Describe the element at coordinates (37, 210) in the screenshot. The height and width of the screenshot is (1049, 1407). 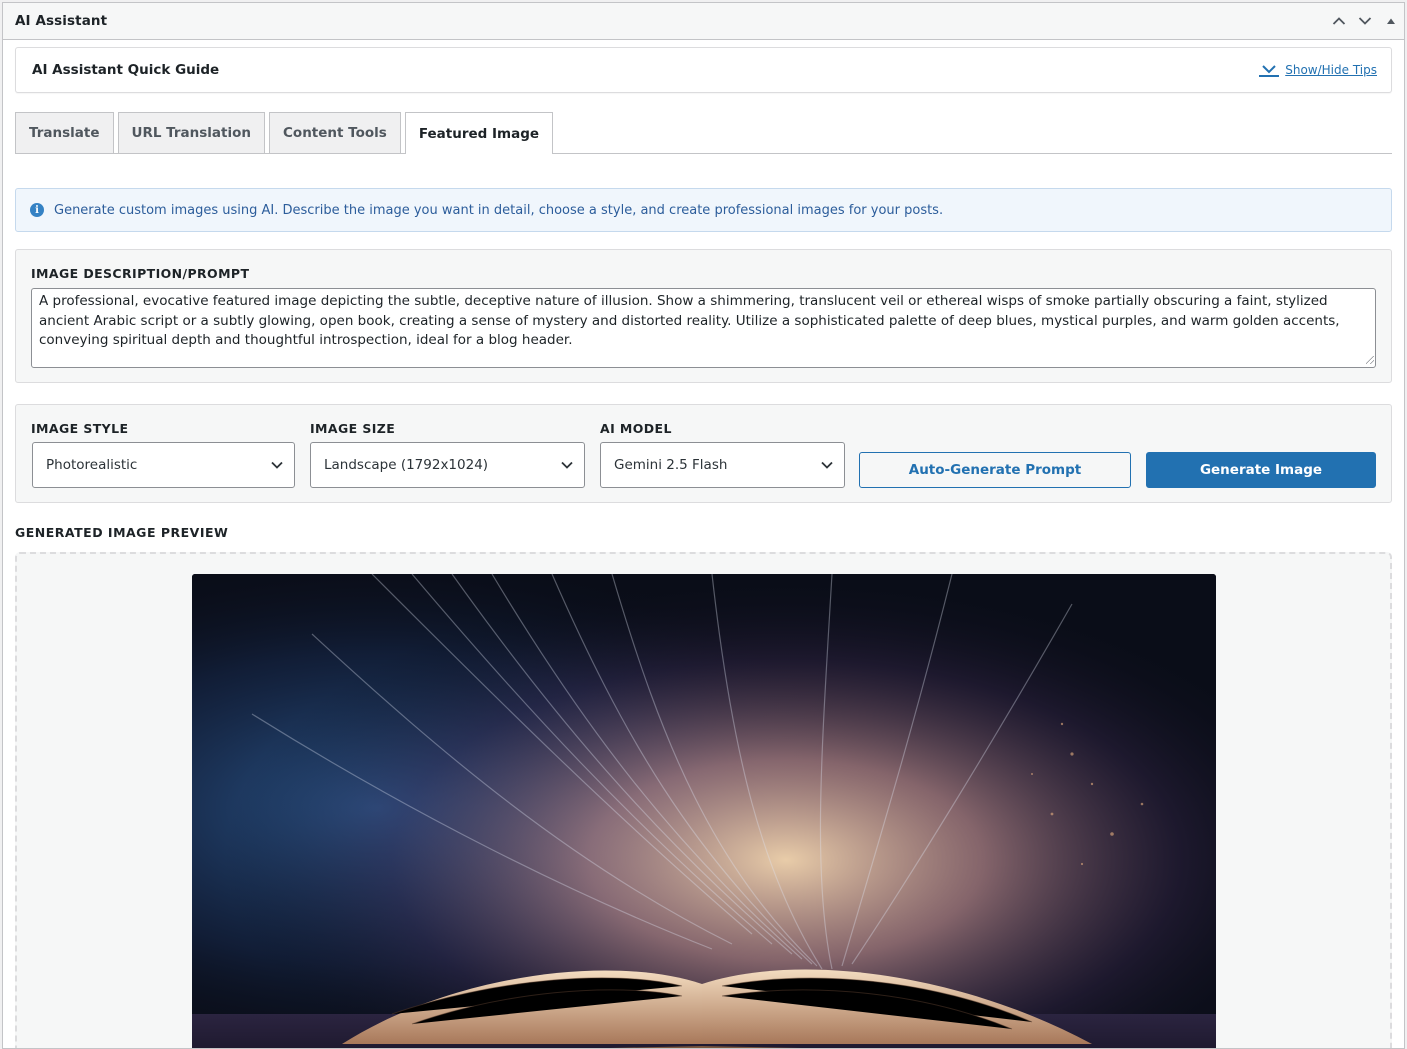
I see `info-icon: i` at that location.